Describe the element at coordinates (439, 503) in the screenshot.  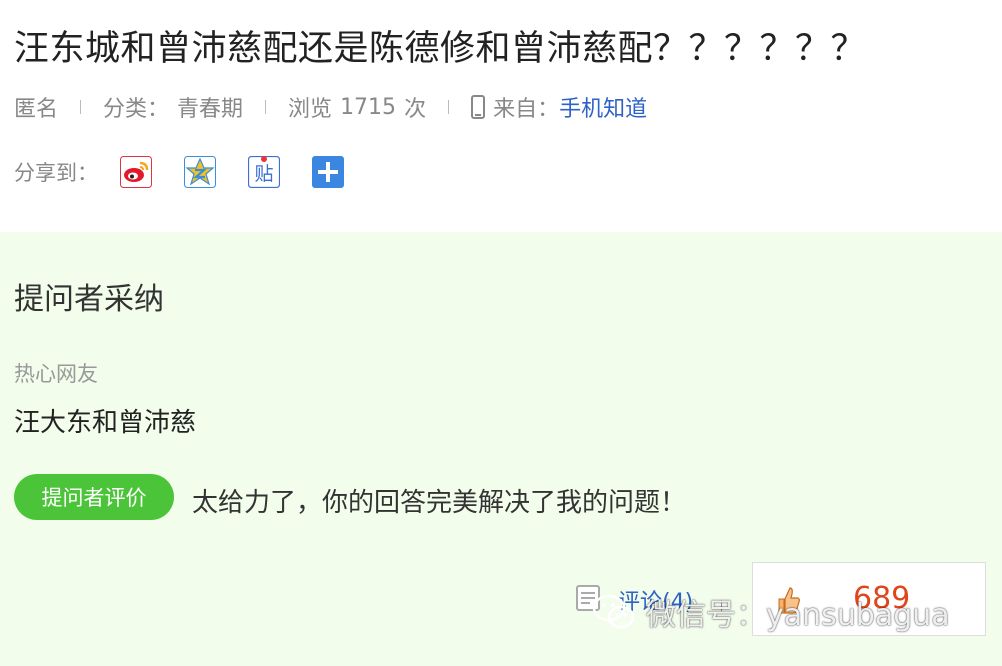
I see `asker-evaluation-text: 太给力了，你的回答完美解决了我的问题！` at that location.